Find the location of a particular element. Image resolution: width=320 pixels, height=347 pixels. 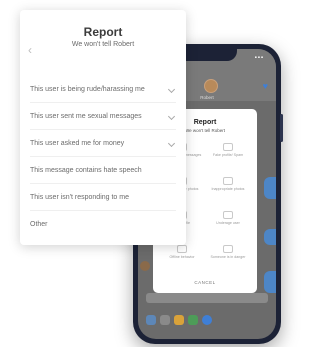

option-label: This message contains hate speech is located at coordinates (86, 170).